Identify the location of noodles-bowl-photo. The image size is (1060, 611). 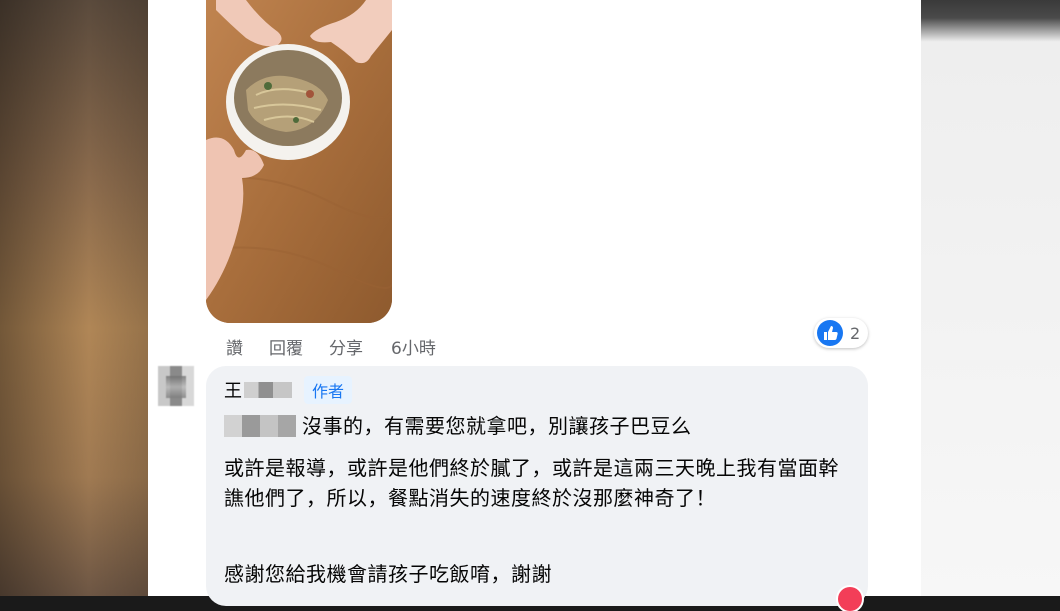
(299, 161).